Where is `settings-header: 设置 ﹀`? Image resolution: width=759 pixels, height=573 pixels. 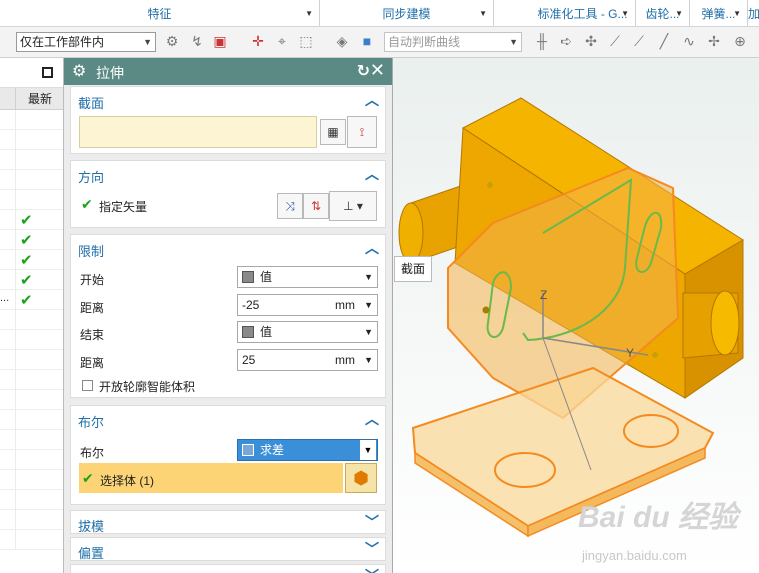
settings-header: 设置 ﹀ is located at coordinates (228, 569).